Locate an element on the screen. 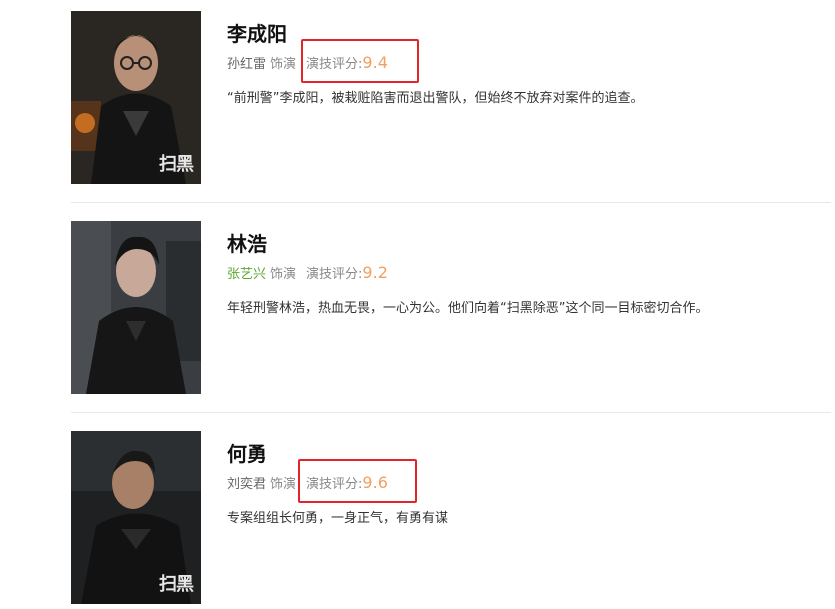  poster-image is located at coordinates (136, 307).